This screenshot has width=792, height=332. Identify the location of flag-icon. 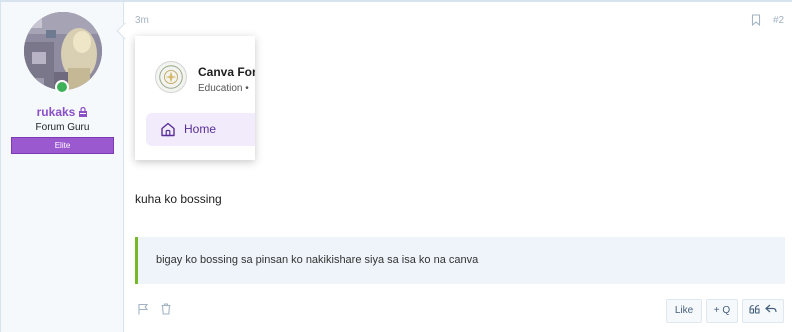
(143, 309).